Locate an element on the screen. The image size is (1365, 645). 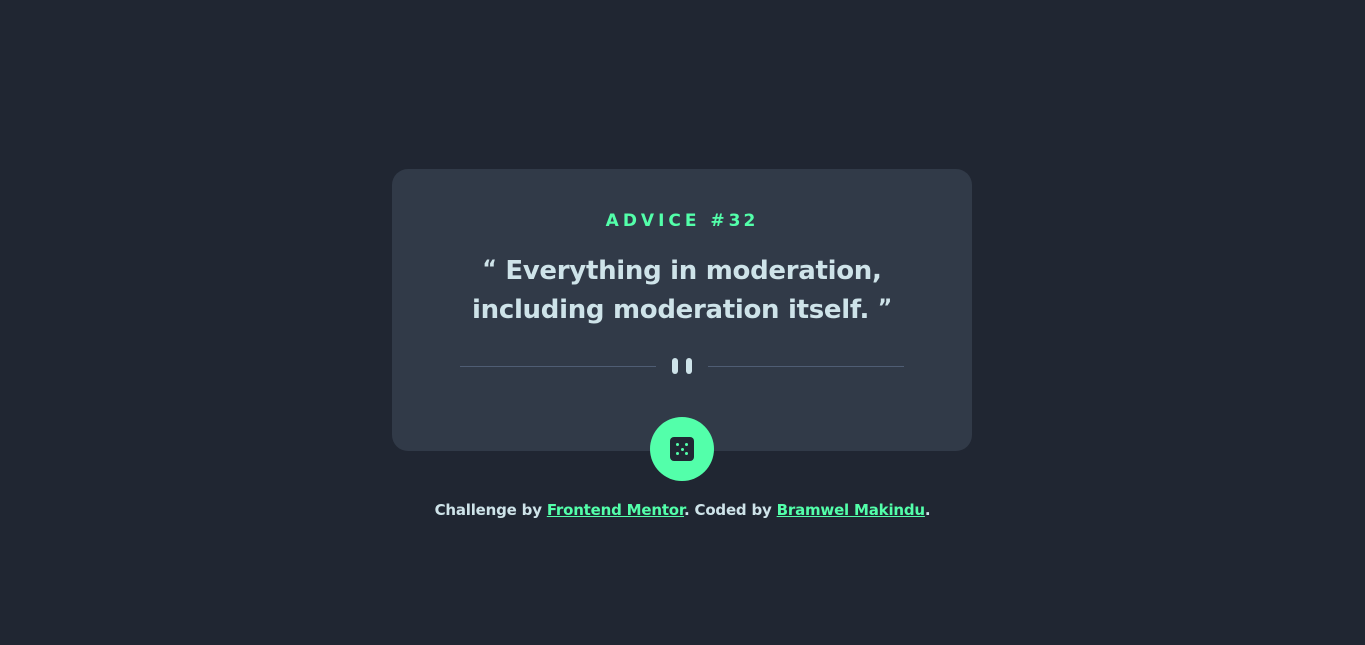
new-advice-button is located at coordinates (682, 449).